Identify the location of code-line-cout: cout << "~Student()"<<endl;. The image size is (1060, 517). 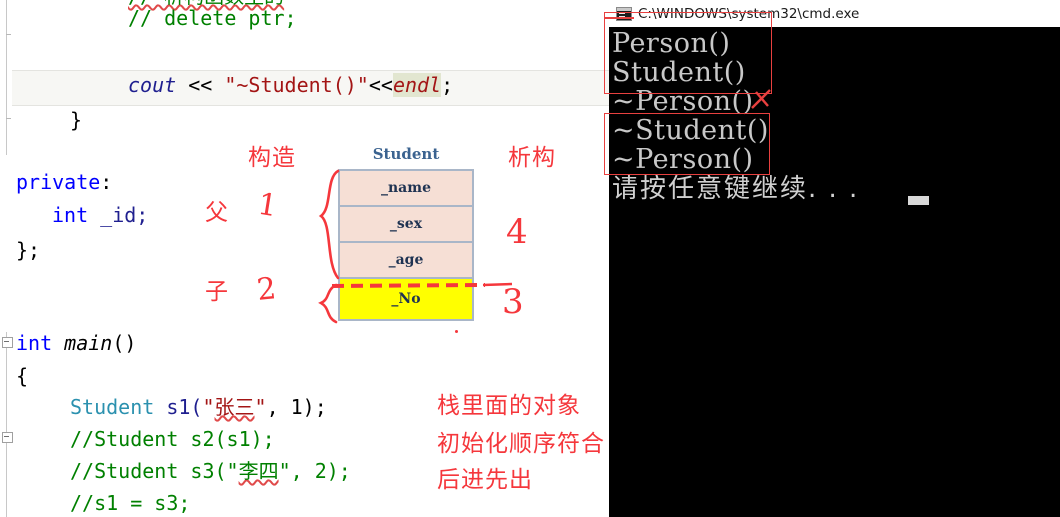
(291, 85).